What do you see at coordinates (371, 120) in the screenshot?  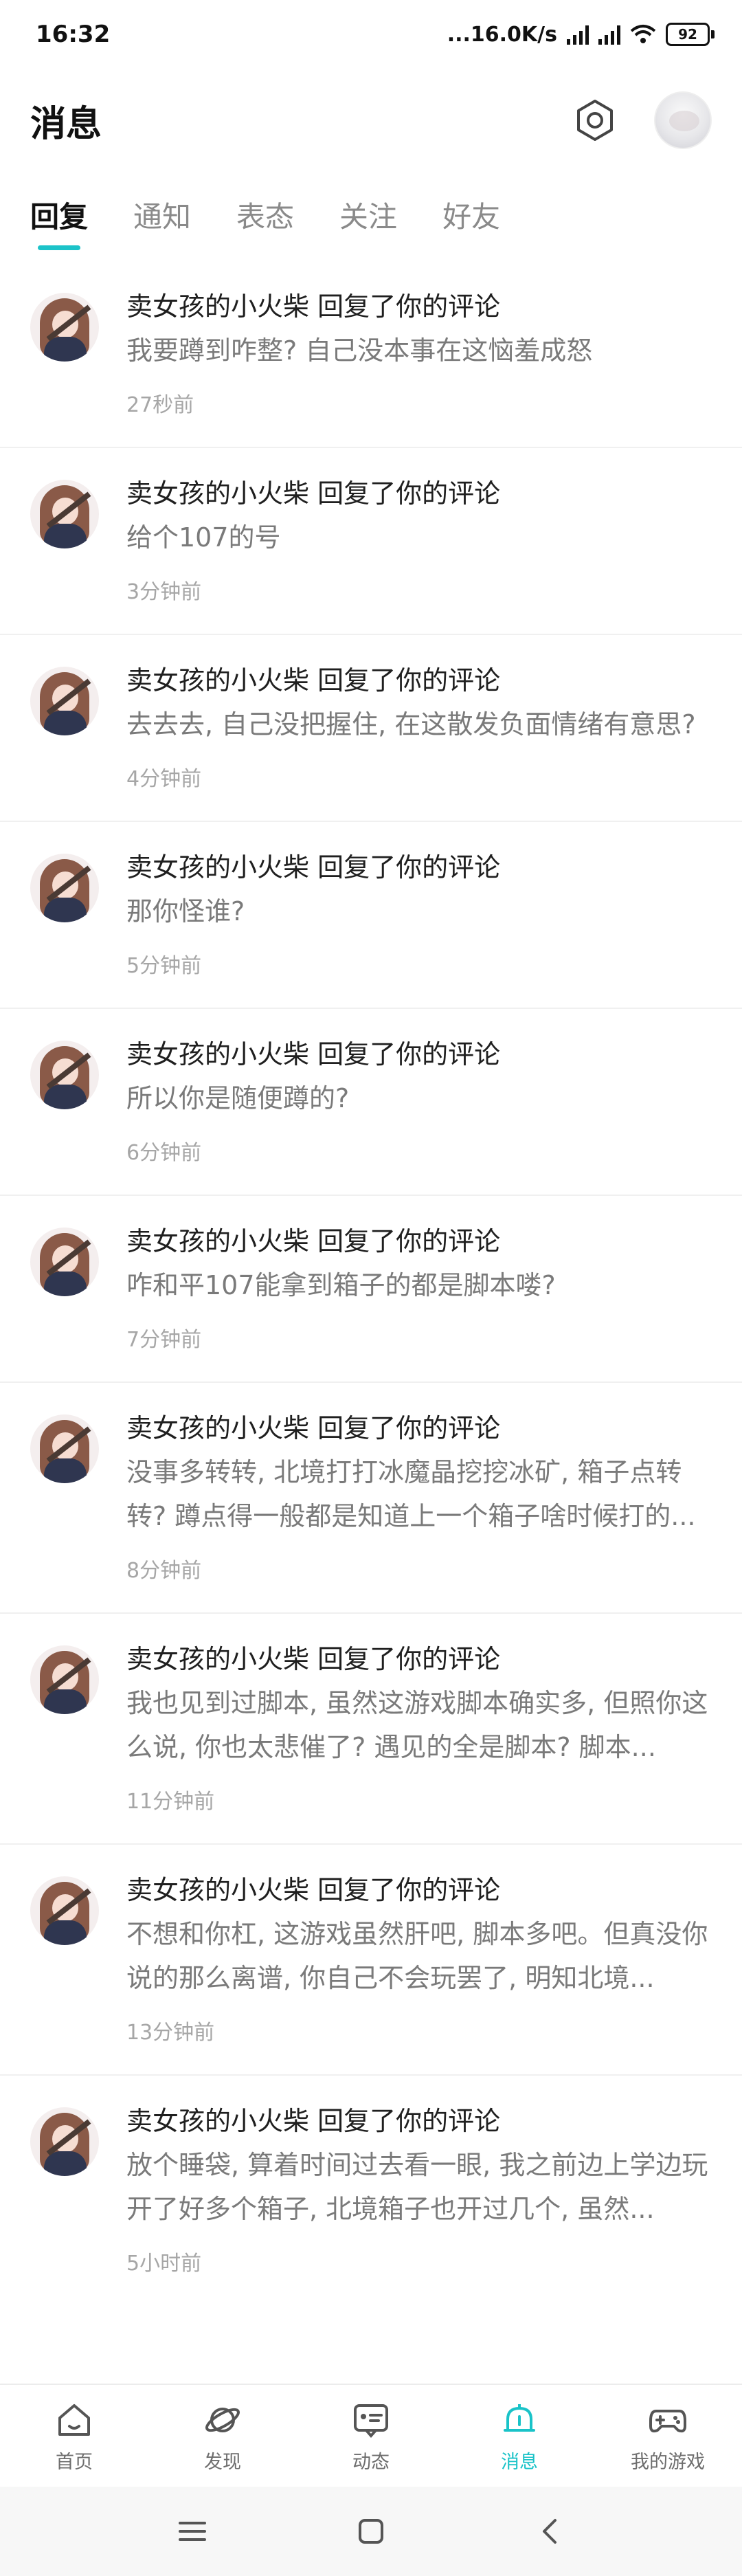 I see `page-header: 消息` at bounding box center [371, 120].